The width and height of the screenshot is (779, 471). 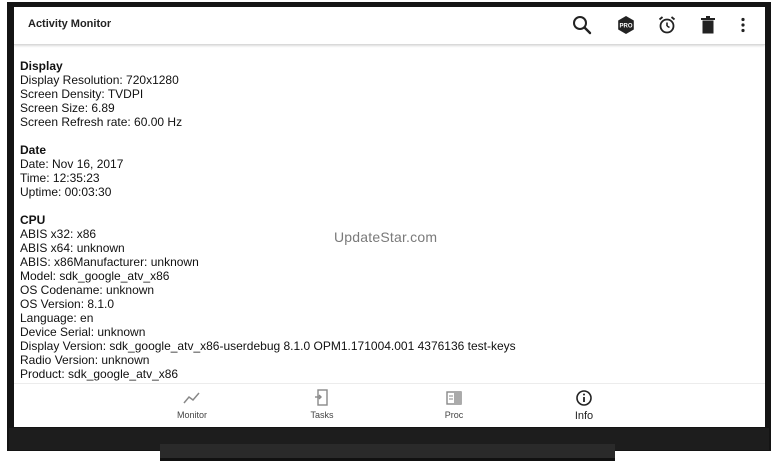 I want to click on nav-label: Monitor, so click(x=191, y=415).